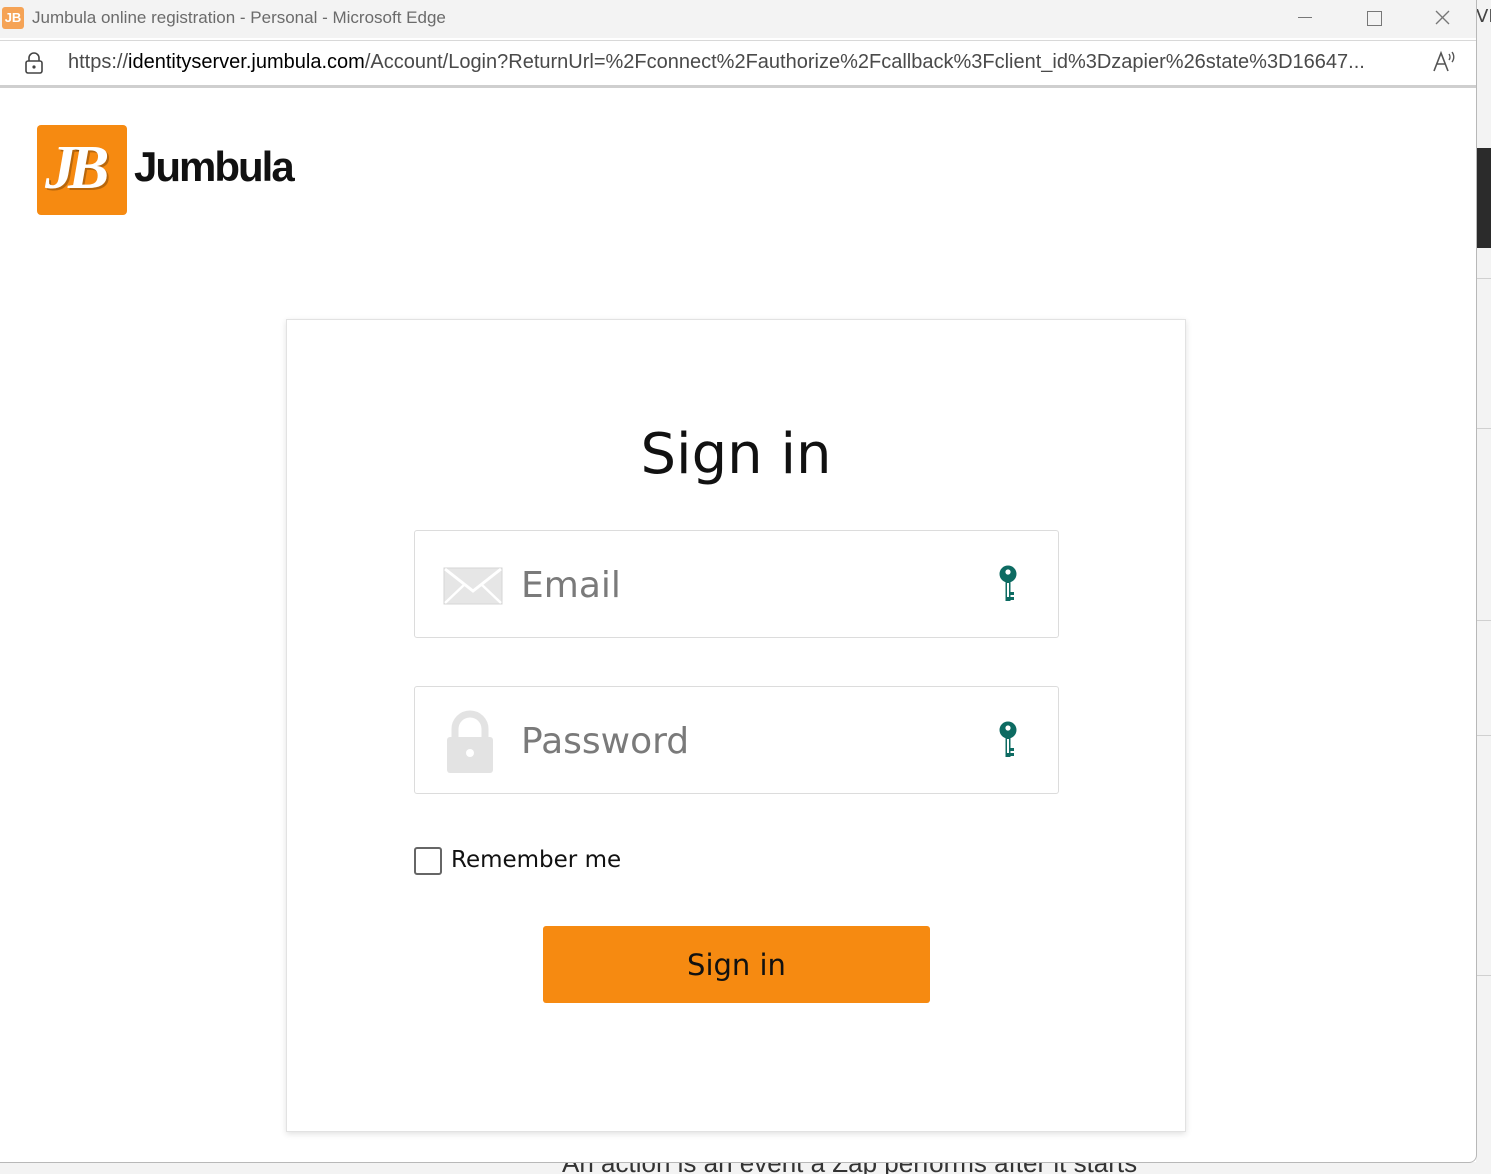 The image size is (1491, 1174). What do you see at coordinates (77, 168) in the screenshot?
I see `logo-mark-text: JB` at bounding box center [77, 168].